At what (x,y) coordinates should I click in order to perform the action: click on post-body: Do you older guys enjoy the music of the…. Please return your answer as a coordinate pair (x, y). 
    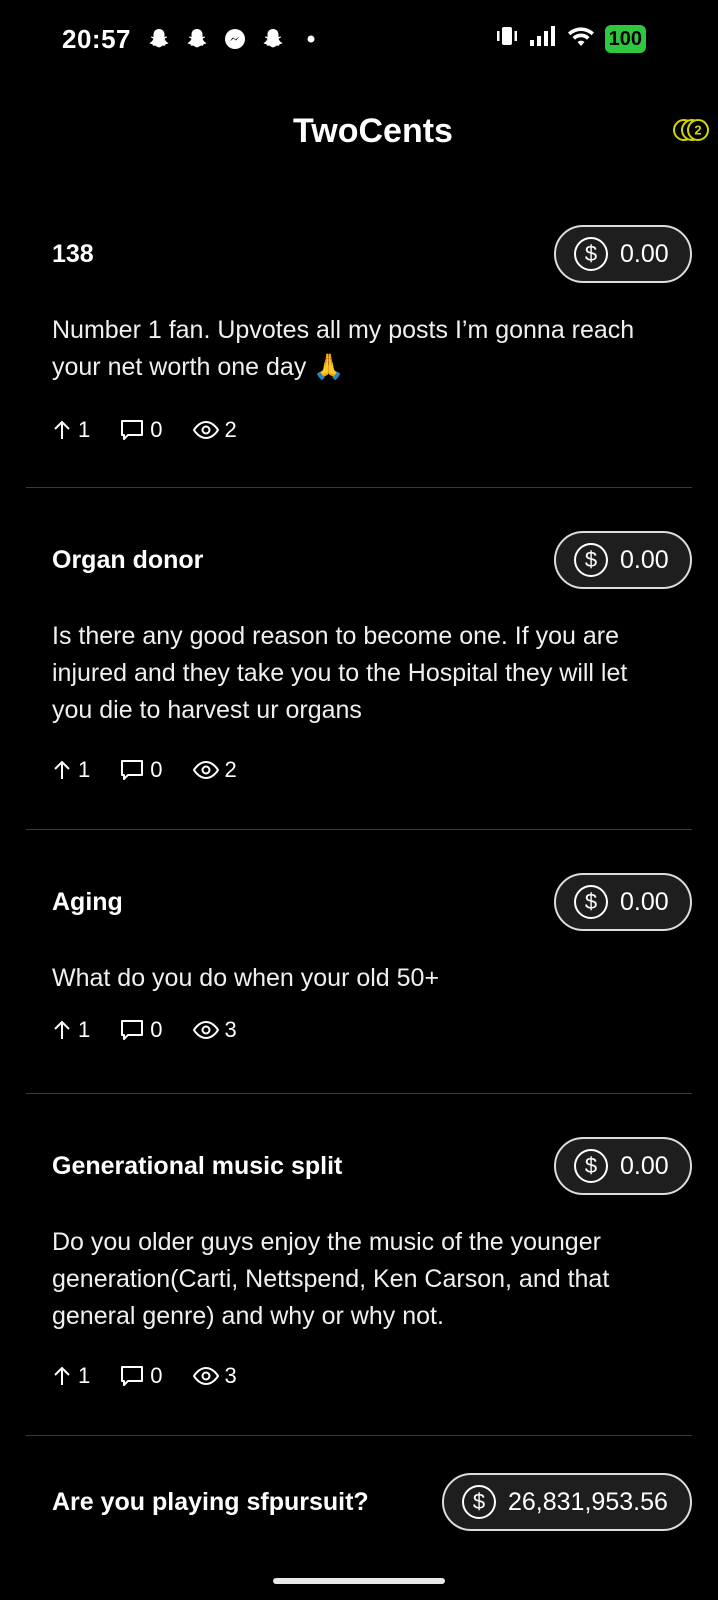
    Looking at the image, I should click on (331, 1279).